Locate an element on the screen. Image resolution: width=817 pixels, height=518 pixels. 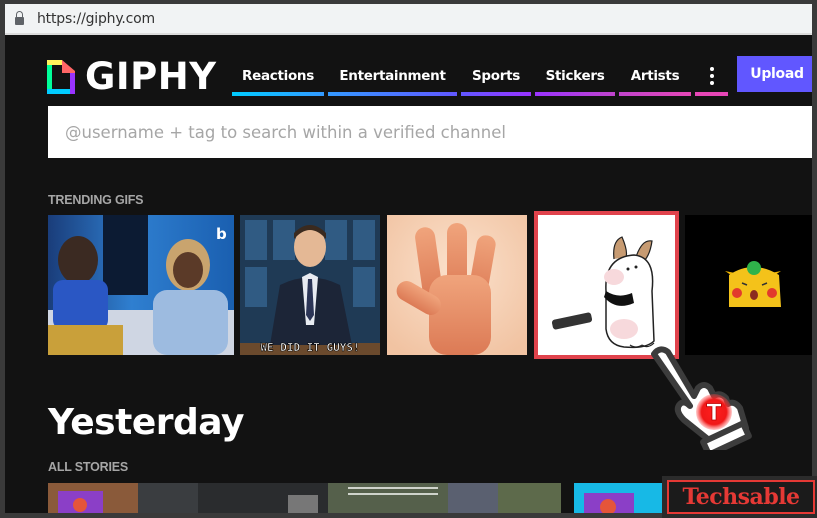
giphy-logo: GIPHY is located at coordinates (132, 76).